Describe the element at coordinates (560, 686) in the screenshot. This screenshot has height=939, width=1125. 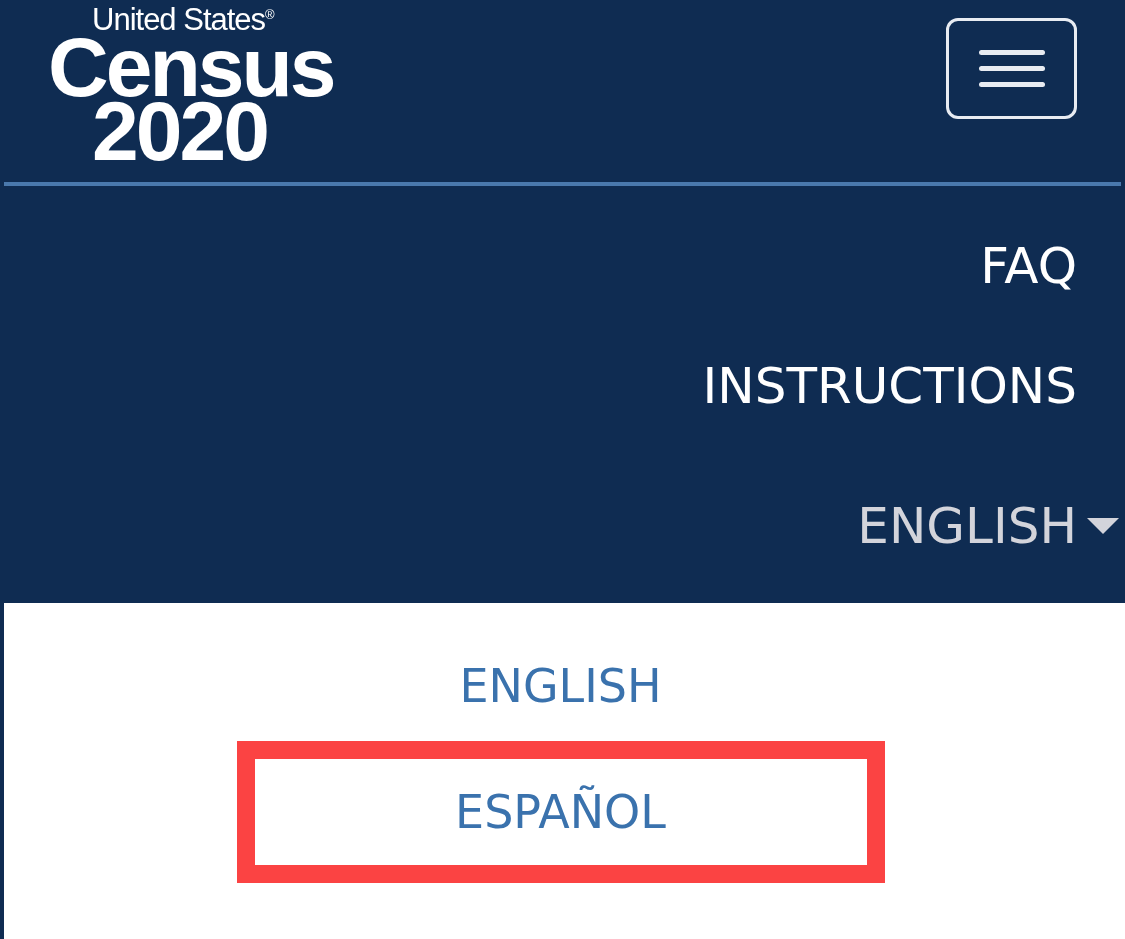
I see `language-option: ENGLISH` at that location.